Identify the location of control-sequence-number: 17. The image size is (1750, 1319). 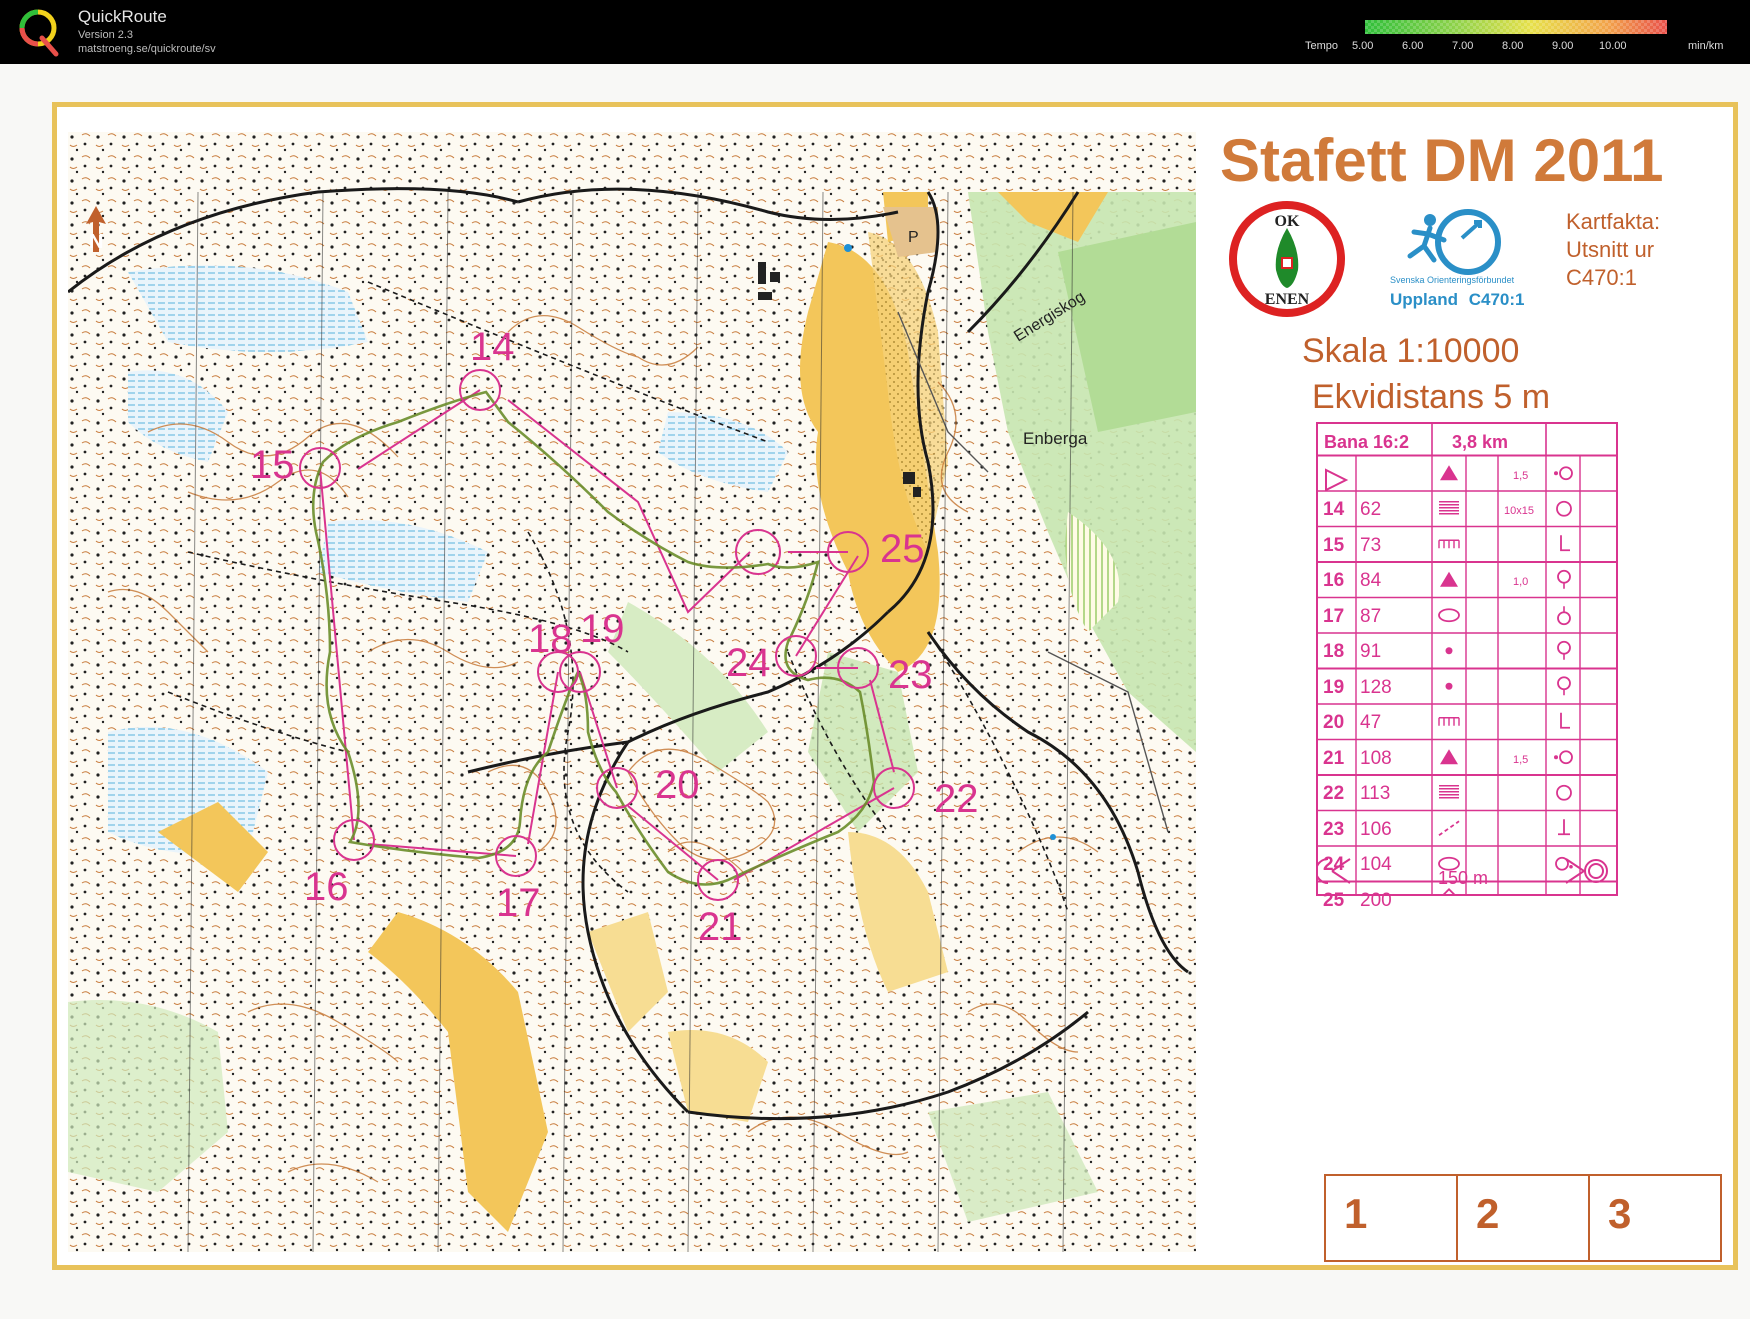
(1334, 616).